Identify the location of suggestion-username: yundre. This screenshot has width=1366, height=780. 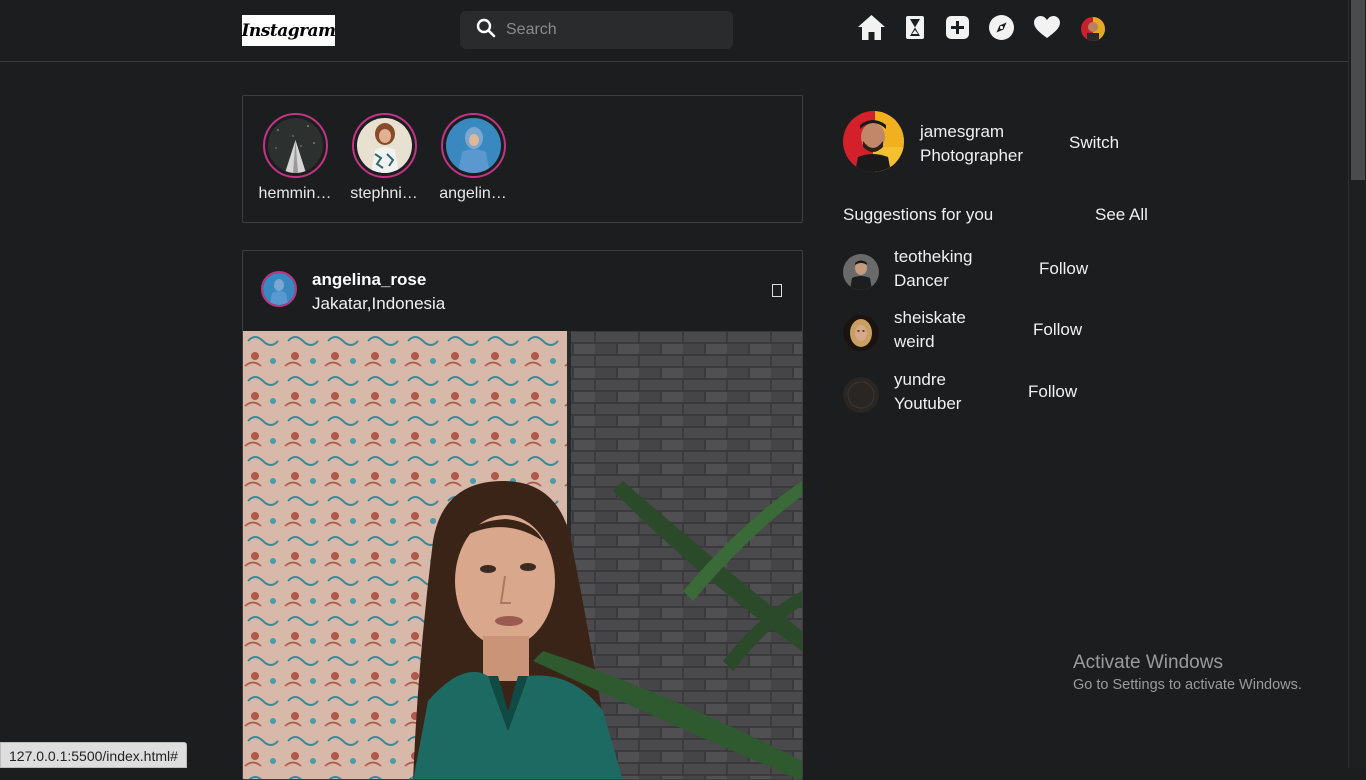
(920, 380).